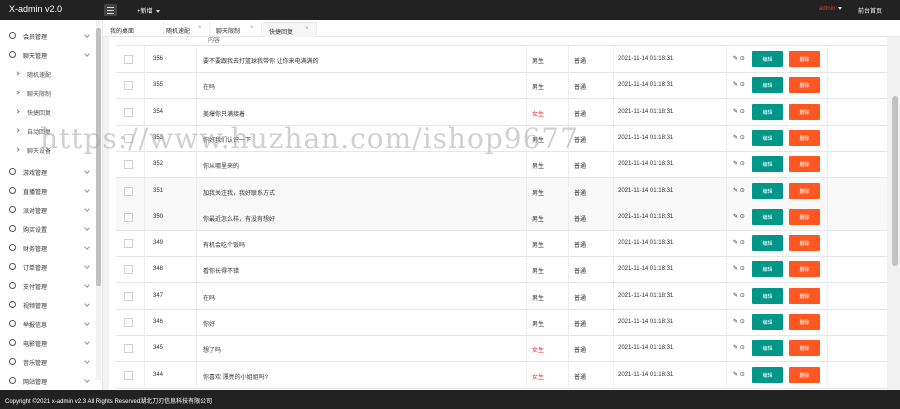  What do you see at coordinates (48, 361) in the screenshot?
I see `sidebar-item: 音乐管理` at bounding box center [48, 361].